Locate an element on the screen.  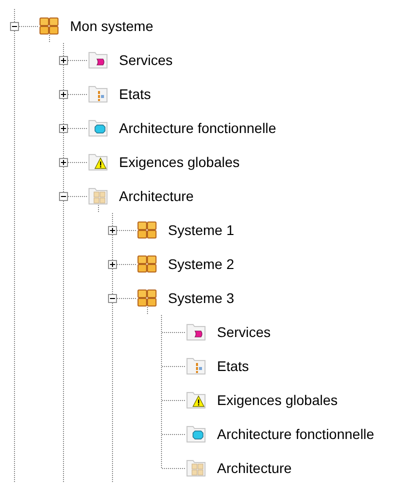
tree-item: Systeme 3 is located at coordinates (201, 298).